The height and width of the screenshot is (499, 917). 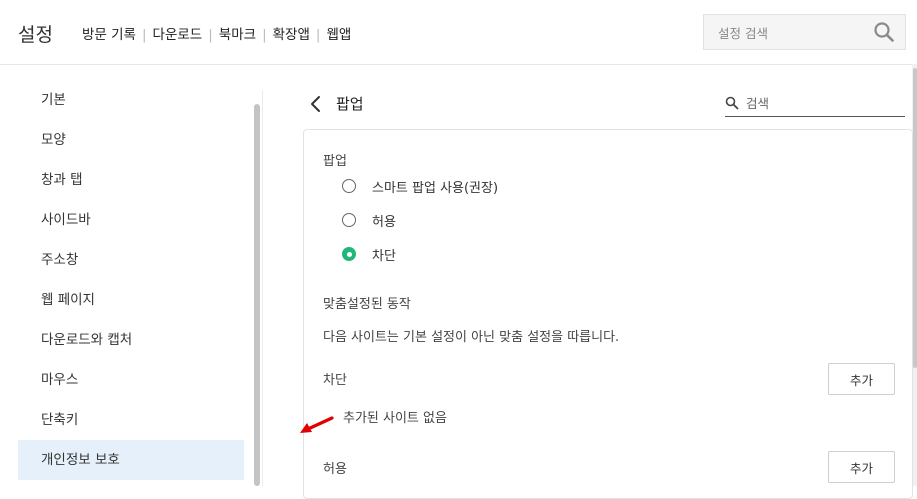 What do you see at coordinates (131, 220) in the screenshot?
I see `sidebar-item-sidebar: 사이드바` at bounding box center [131, 220].